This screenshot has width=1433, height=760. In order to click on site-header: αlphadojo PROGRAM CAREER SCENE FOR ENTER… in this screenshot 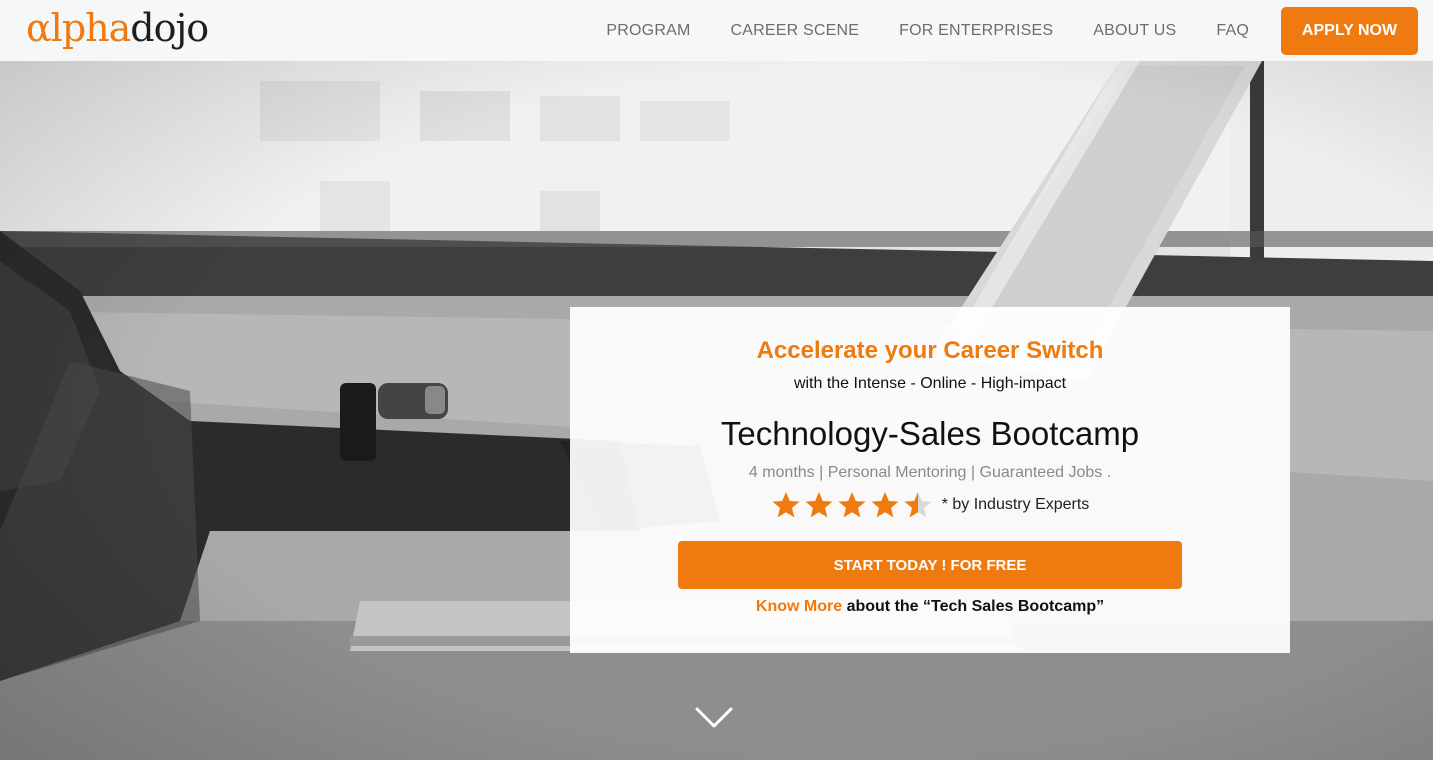, I will do `click(716, 30)`.